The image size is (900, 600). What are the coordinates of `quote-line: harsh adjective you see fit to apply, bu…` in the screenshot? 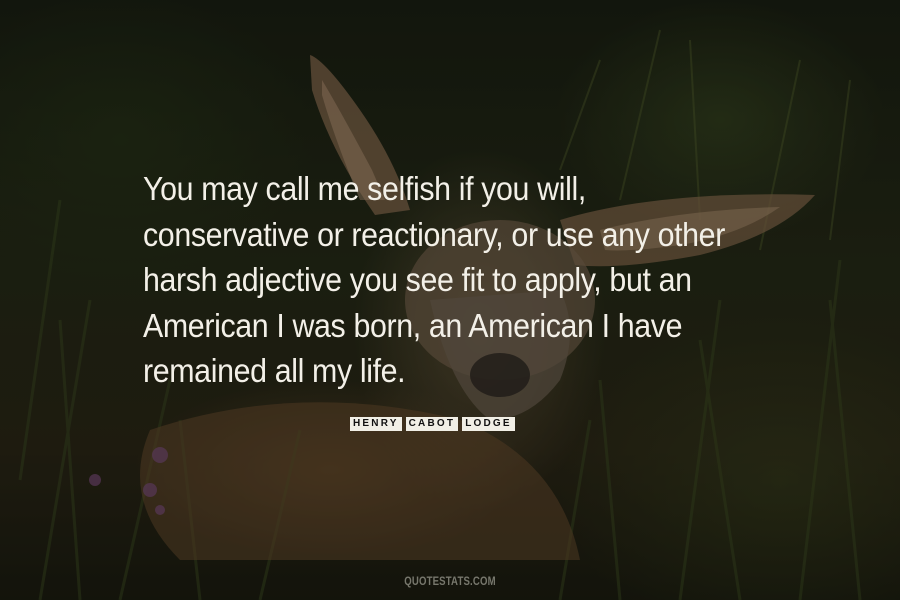 It's located at (417, 279).